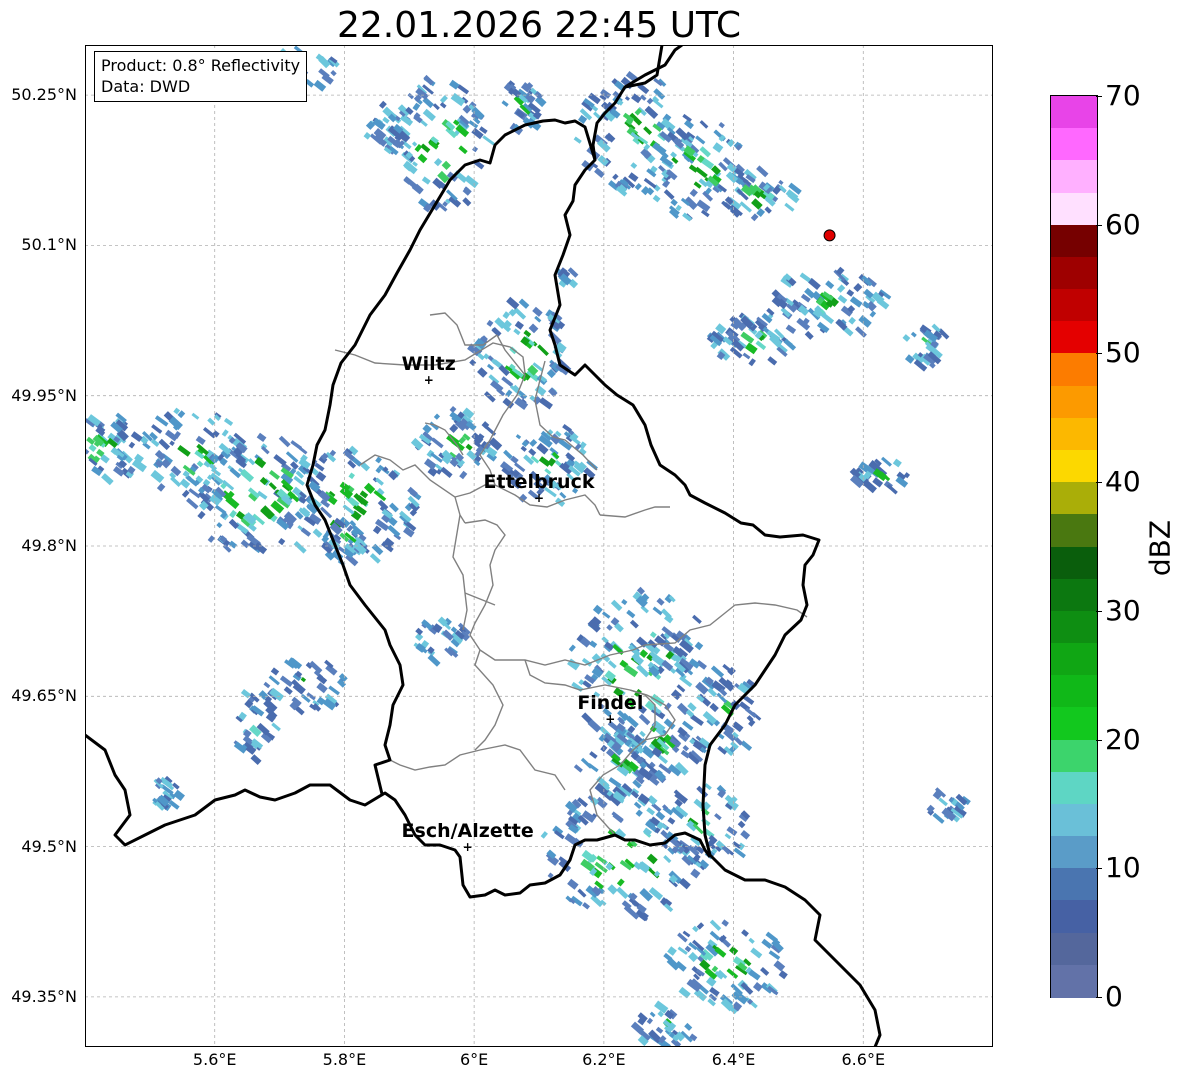 The image size is (1184, 1081). Describe the element at coordinates (201, 76) in the screenshot. I see `info-box: Product: 0.8° Reflectivity Data: DWD` at that location.